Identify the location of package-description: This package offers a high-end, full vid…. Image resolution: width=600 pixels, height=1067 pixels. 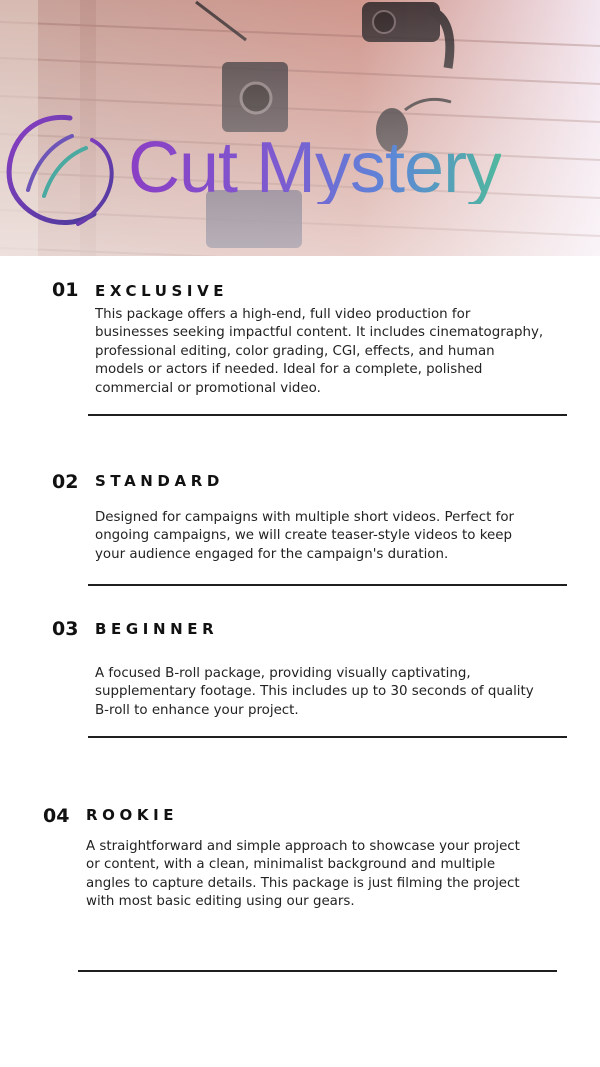
(319, 351).